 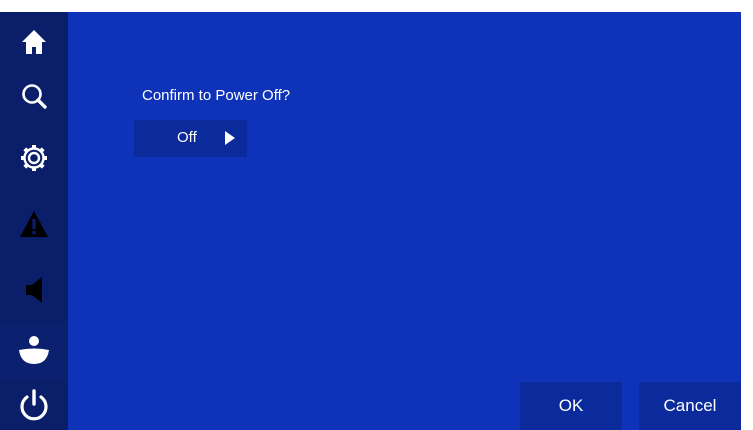 I want to click on power-off-selector: Off, so click(x=190, y=138).